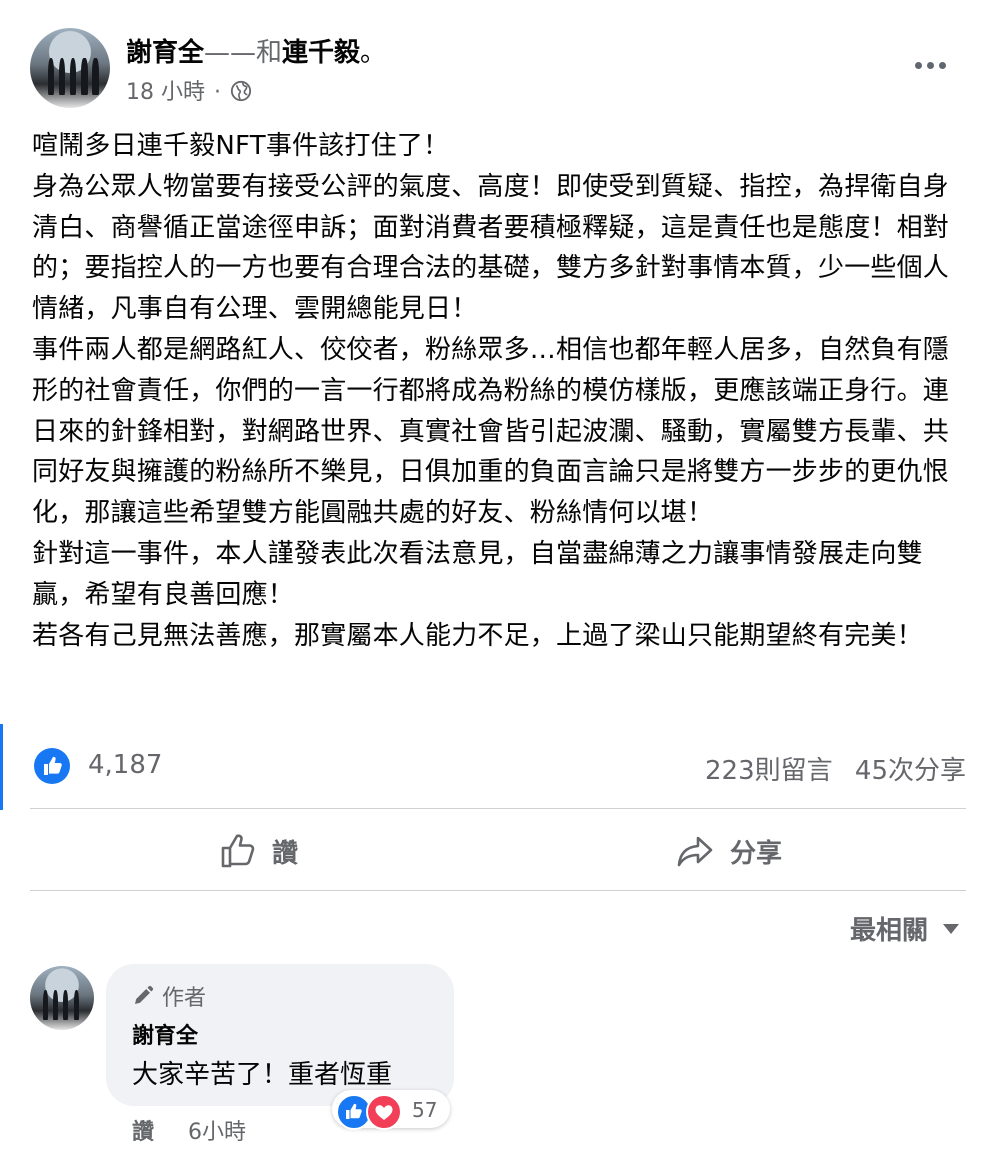 This screenshot has height=1150, width=992. What do you see at coordinates (241, 91) in the screenshot?
I see `globe-icon` at bounding box center [241, 91].